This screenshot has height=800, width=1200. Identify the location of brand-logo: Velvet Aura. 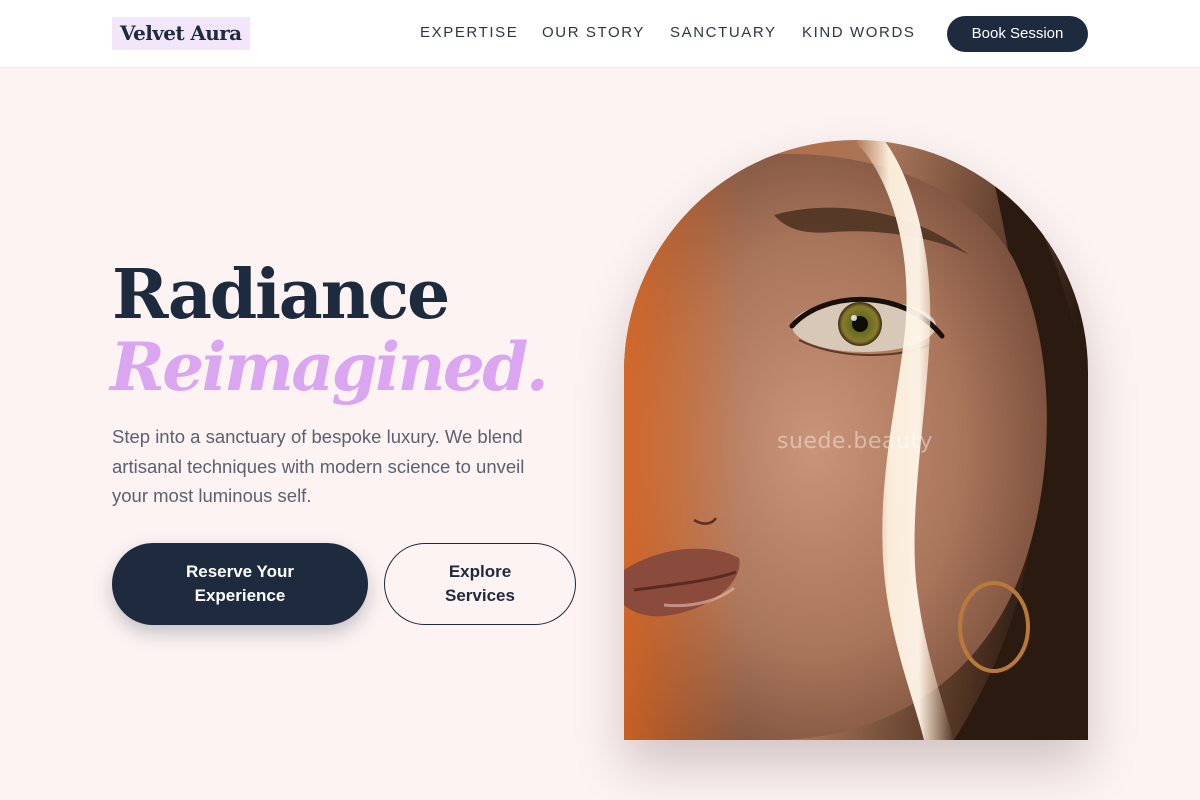
(181, 33).